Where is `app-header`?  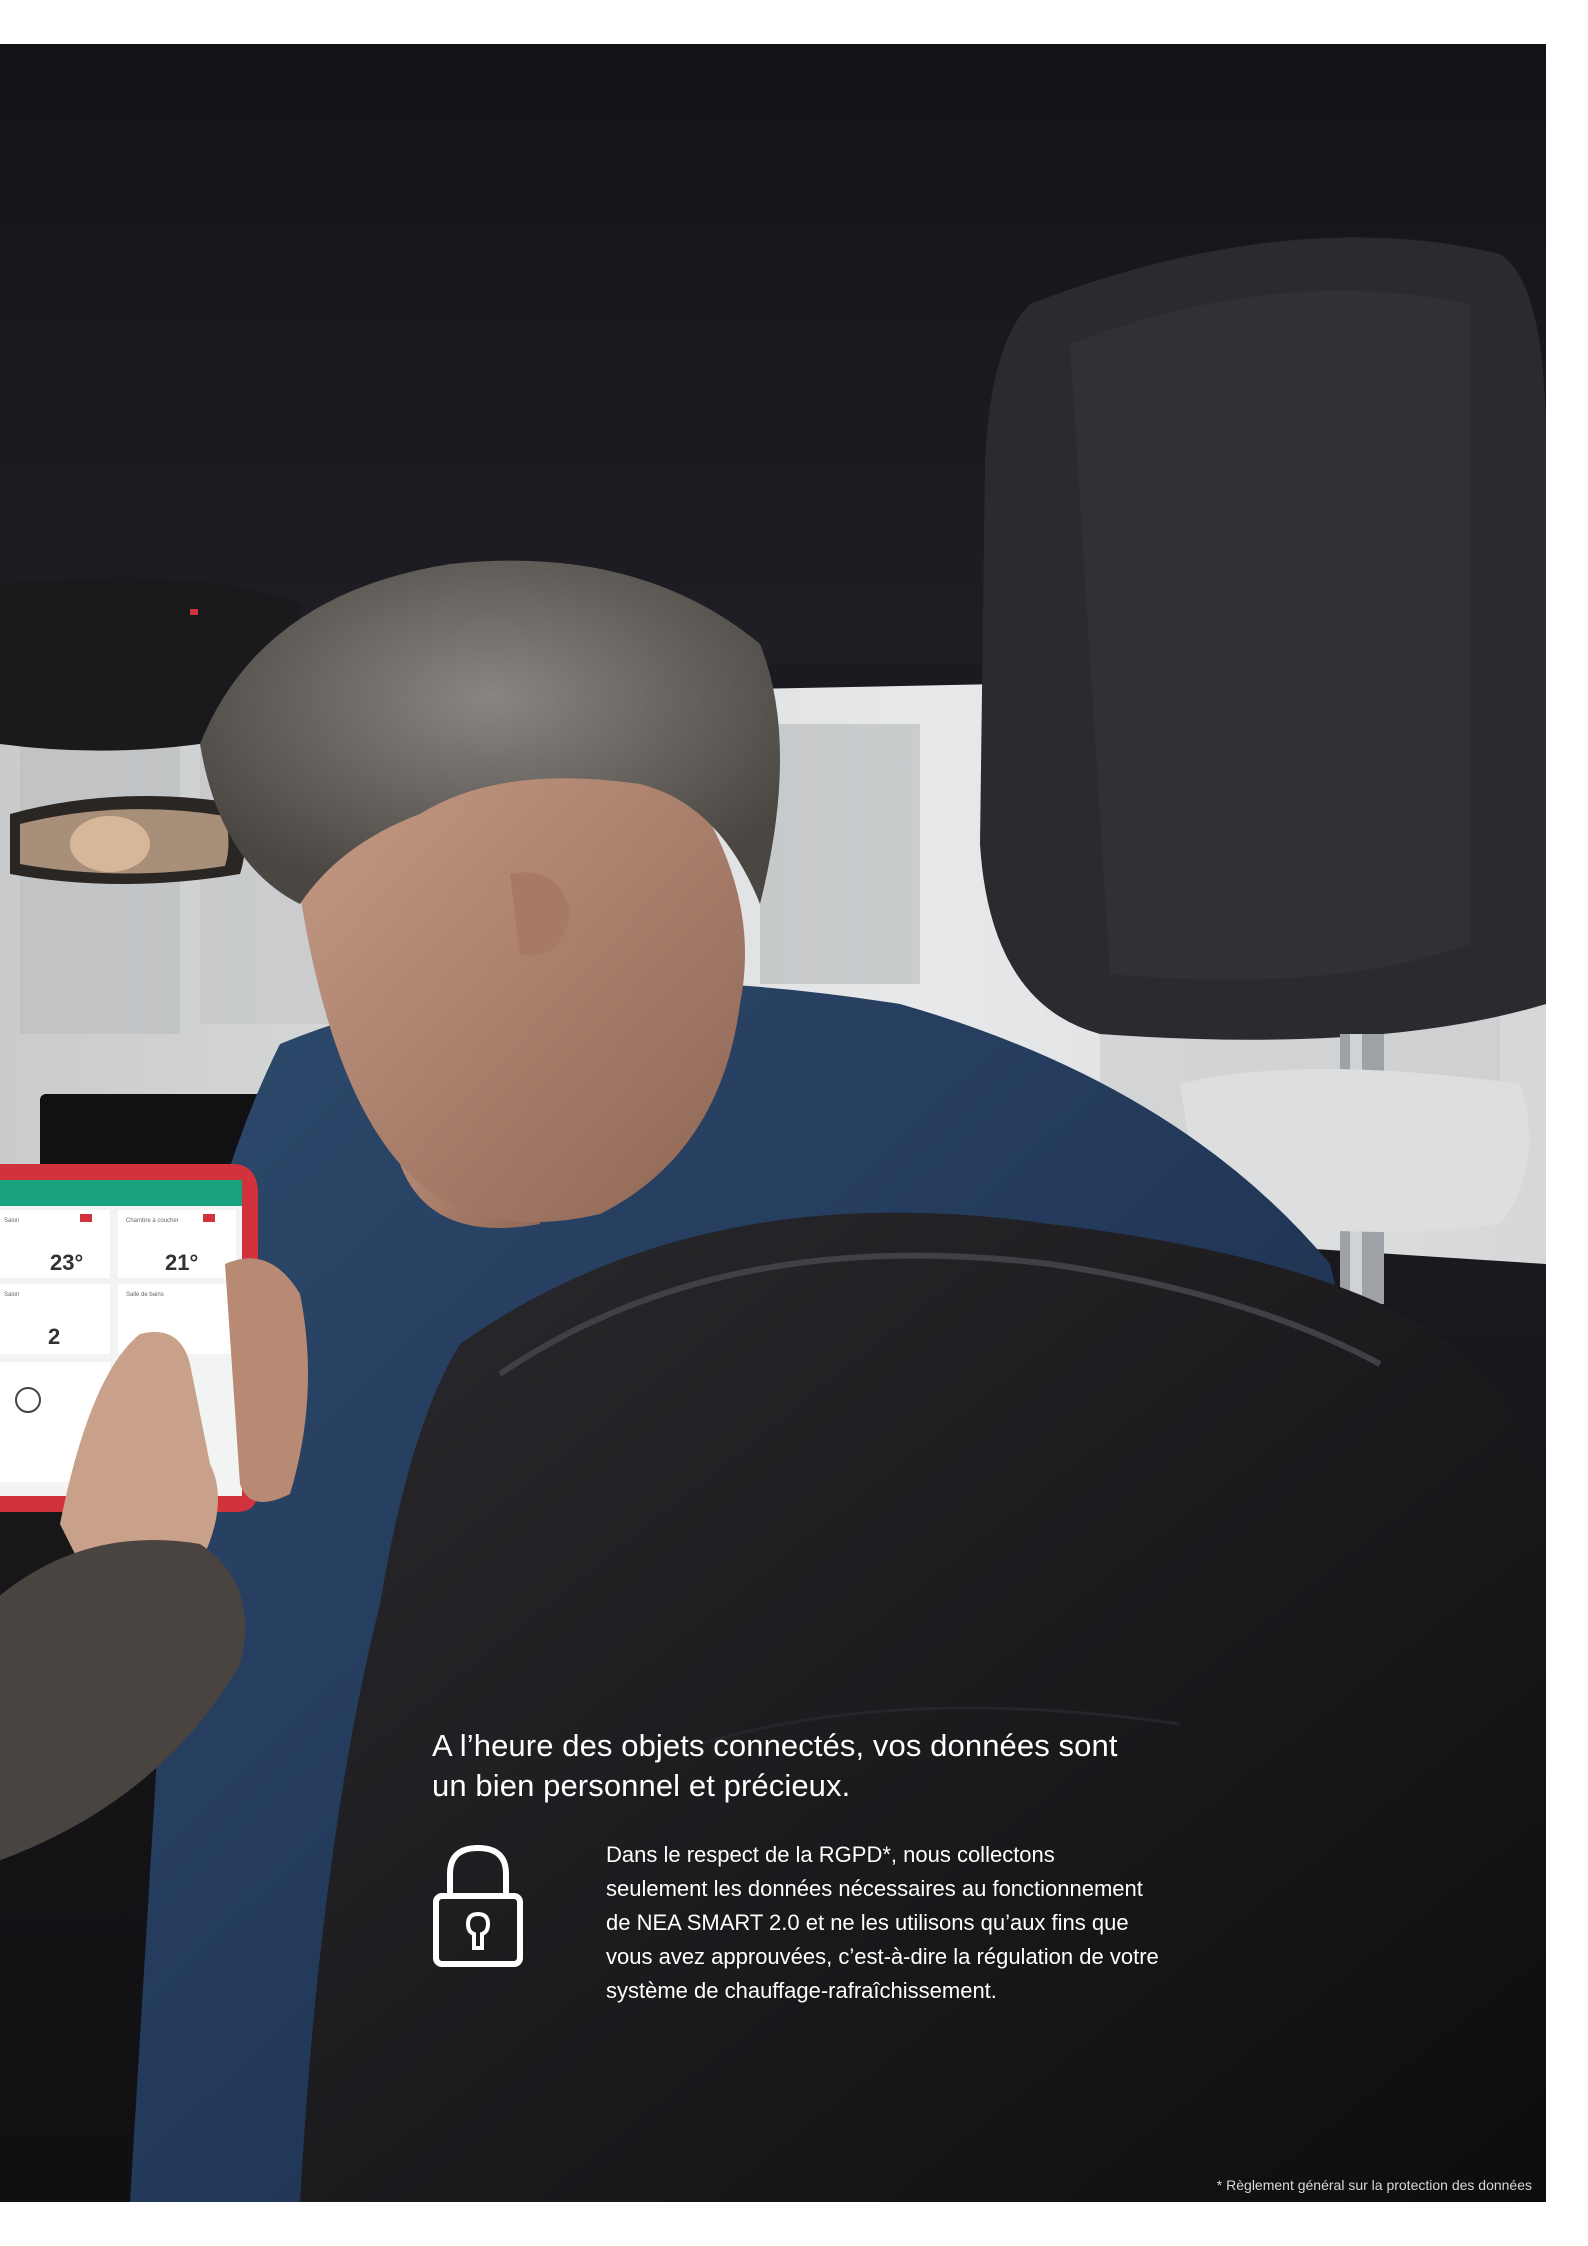
app-header is located at coordinates (121, 1193).